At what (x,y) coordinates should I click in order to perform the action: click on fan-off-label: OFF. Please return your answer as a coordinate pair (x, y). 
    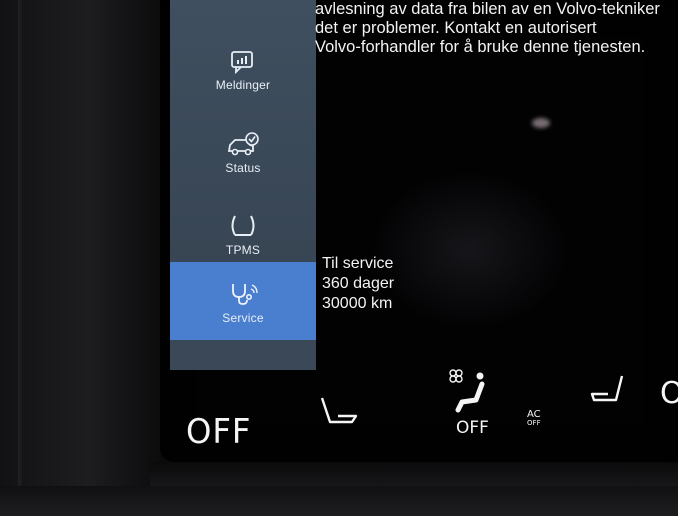
    Looking at the image, I should click on (472, 428).